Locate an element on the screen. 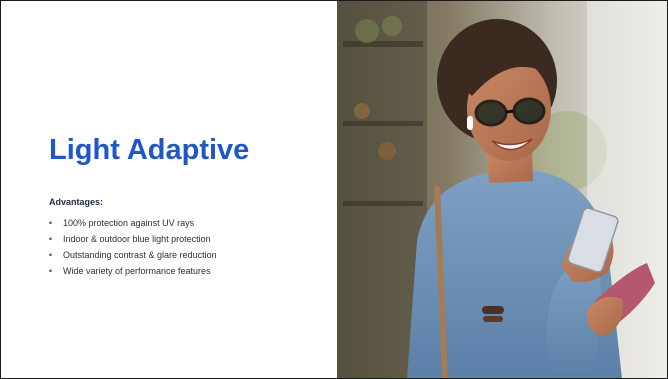 Image resolution: width=668 pixels, height=379 pixels. slide-title: Light Adaptive is located at coordinates (149, 150).